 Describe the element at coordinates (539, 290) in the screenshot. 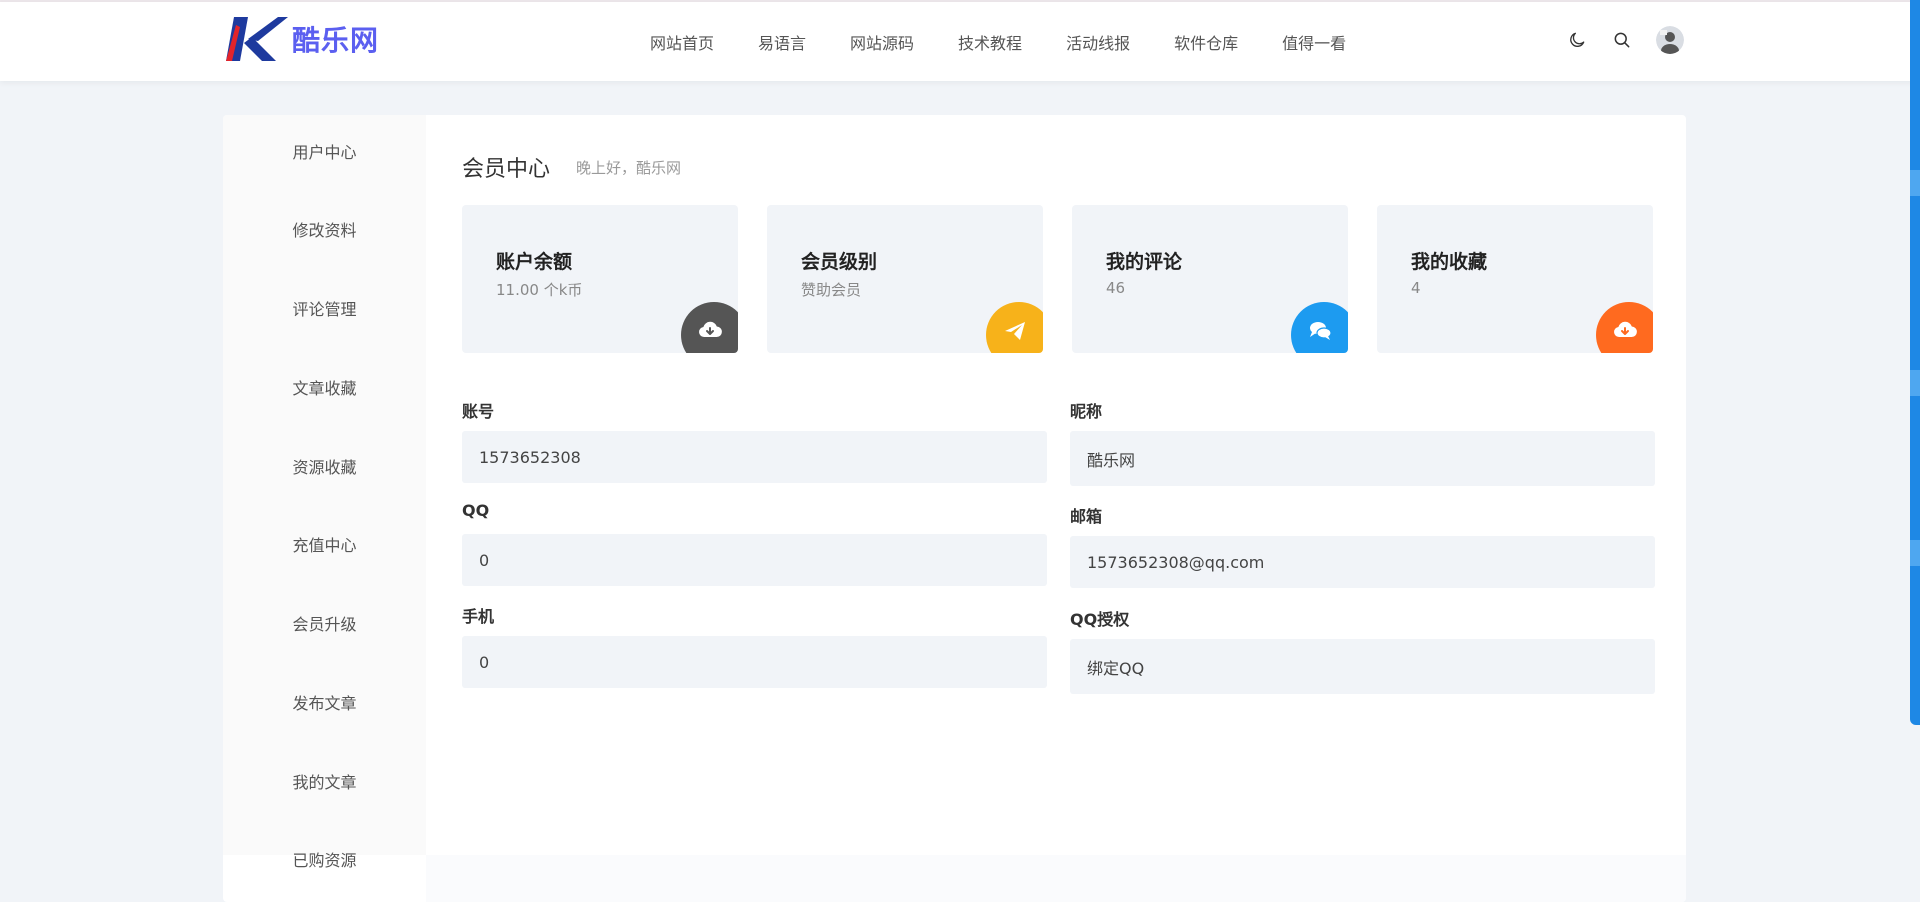

I see `card-value: 11.00 个k币` at that location.